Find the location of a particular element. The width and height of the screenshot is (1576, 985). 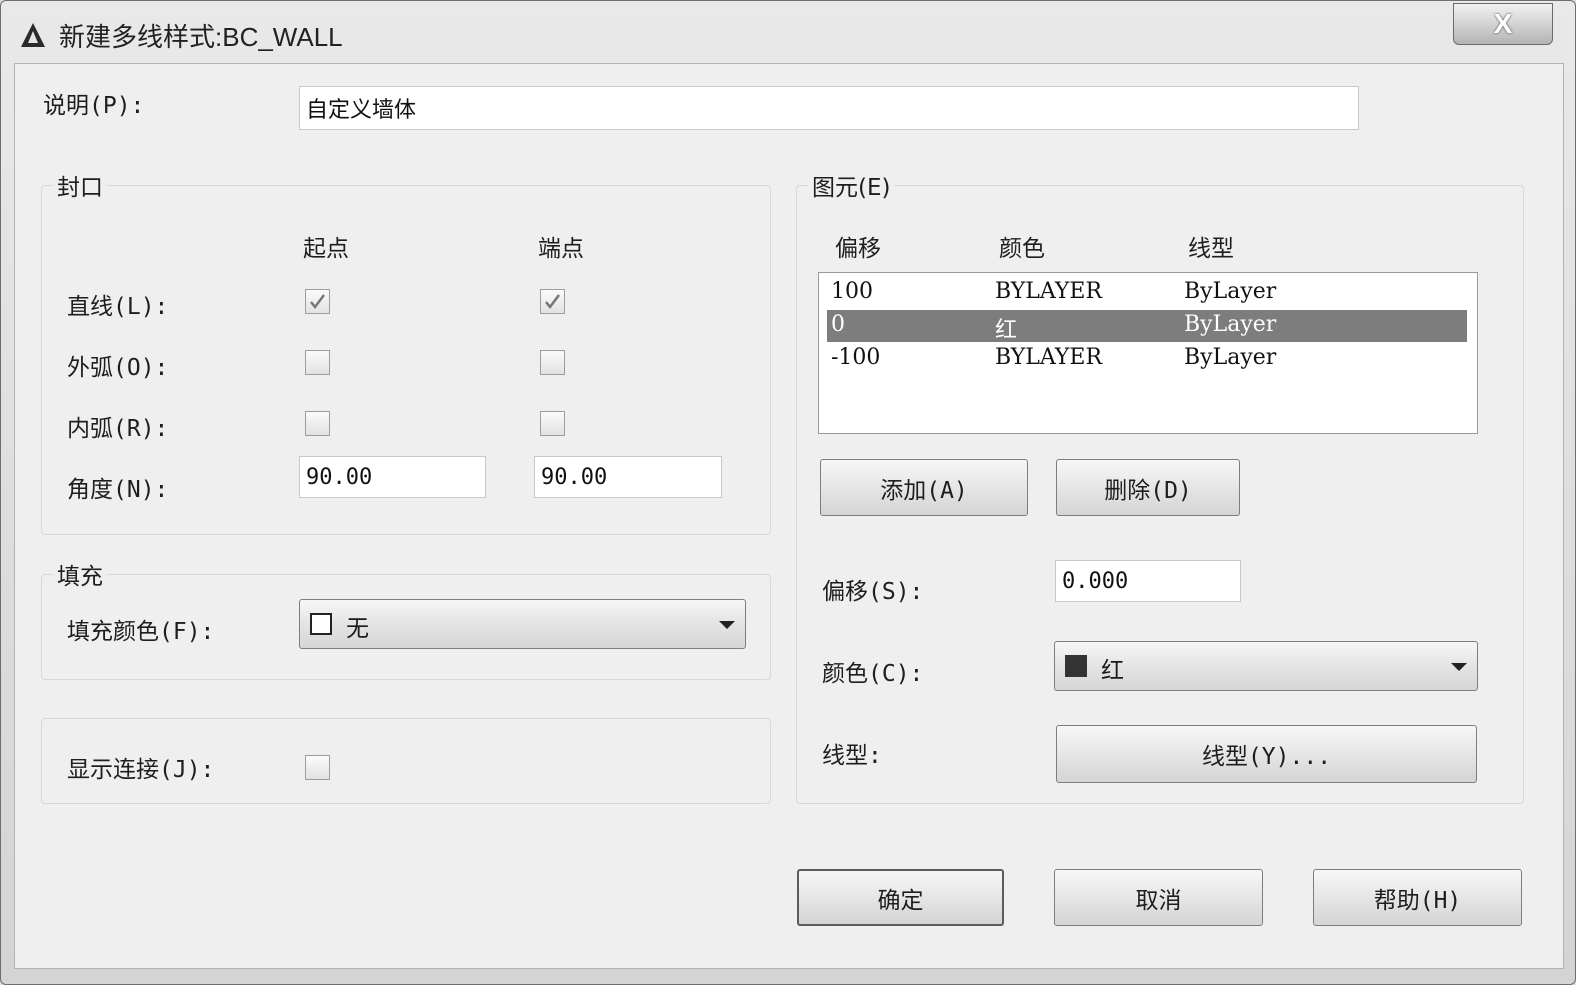

caps-outer-arc-label: 外弧(O): is located at coordinates (118, 368).